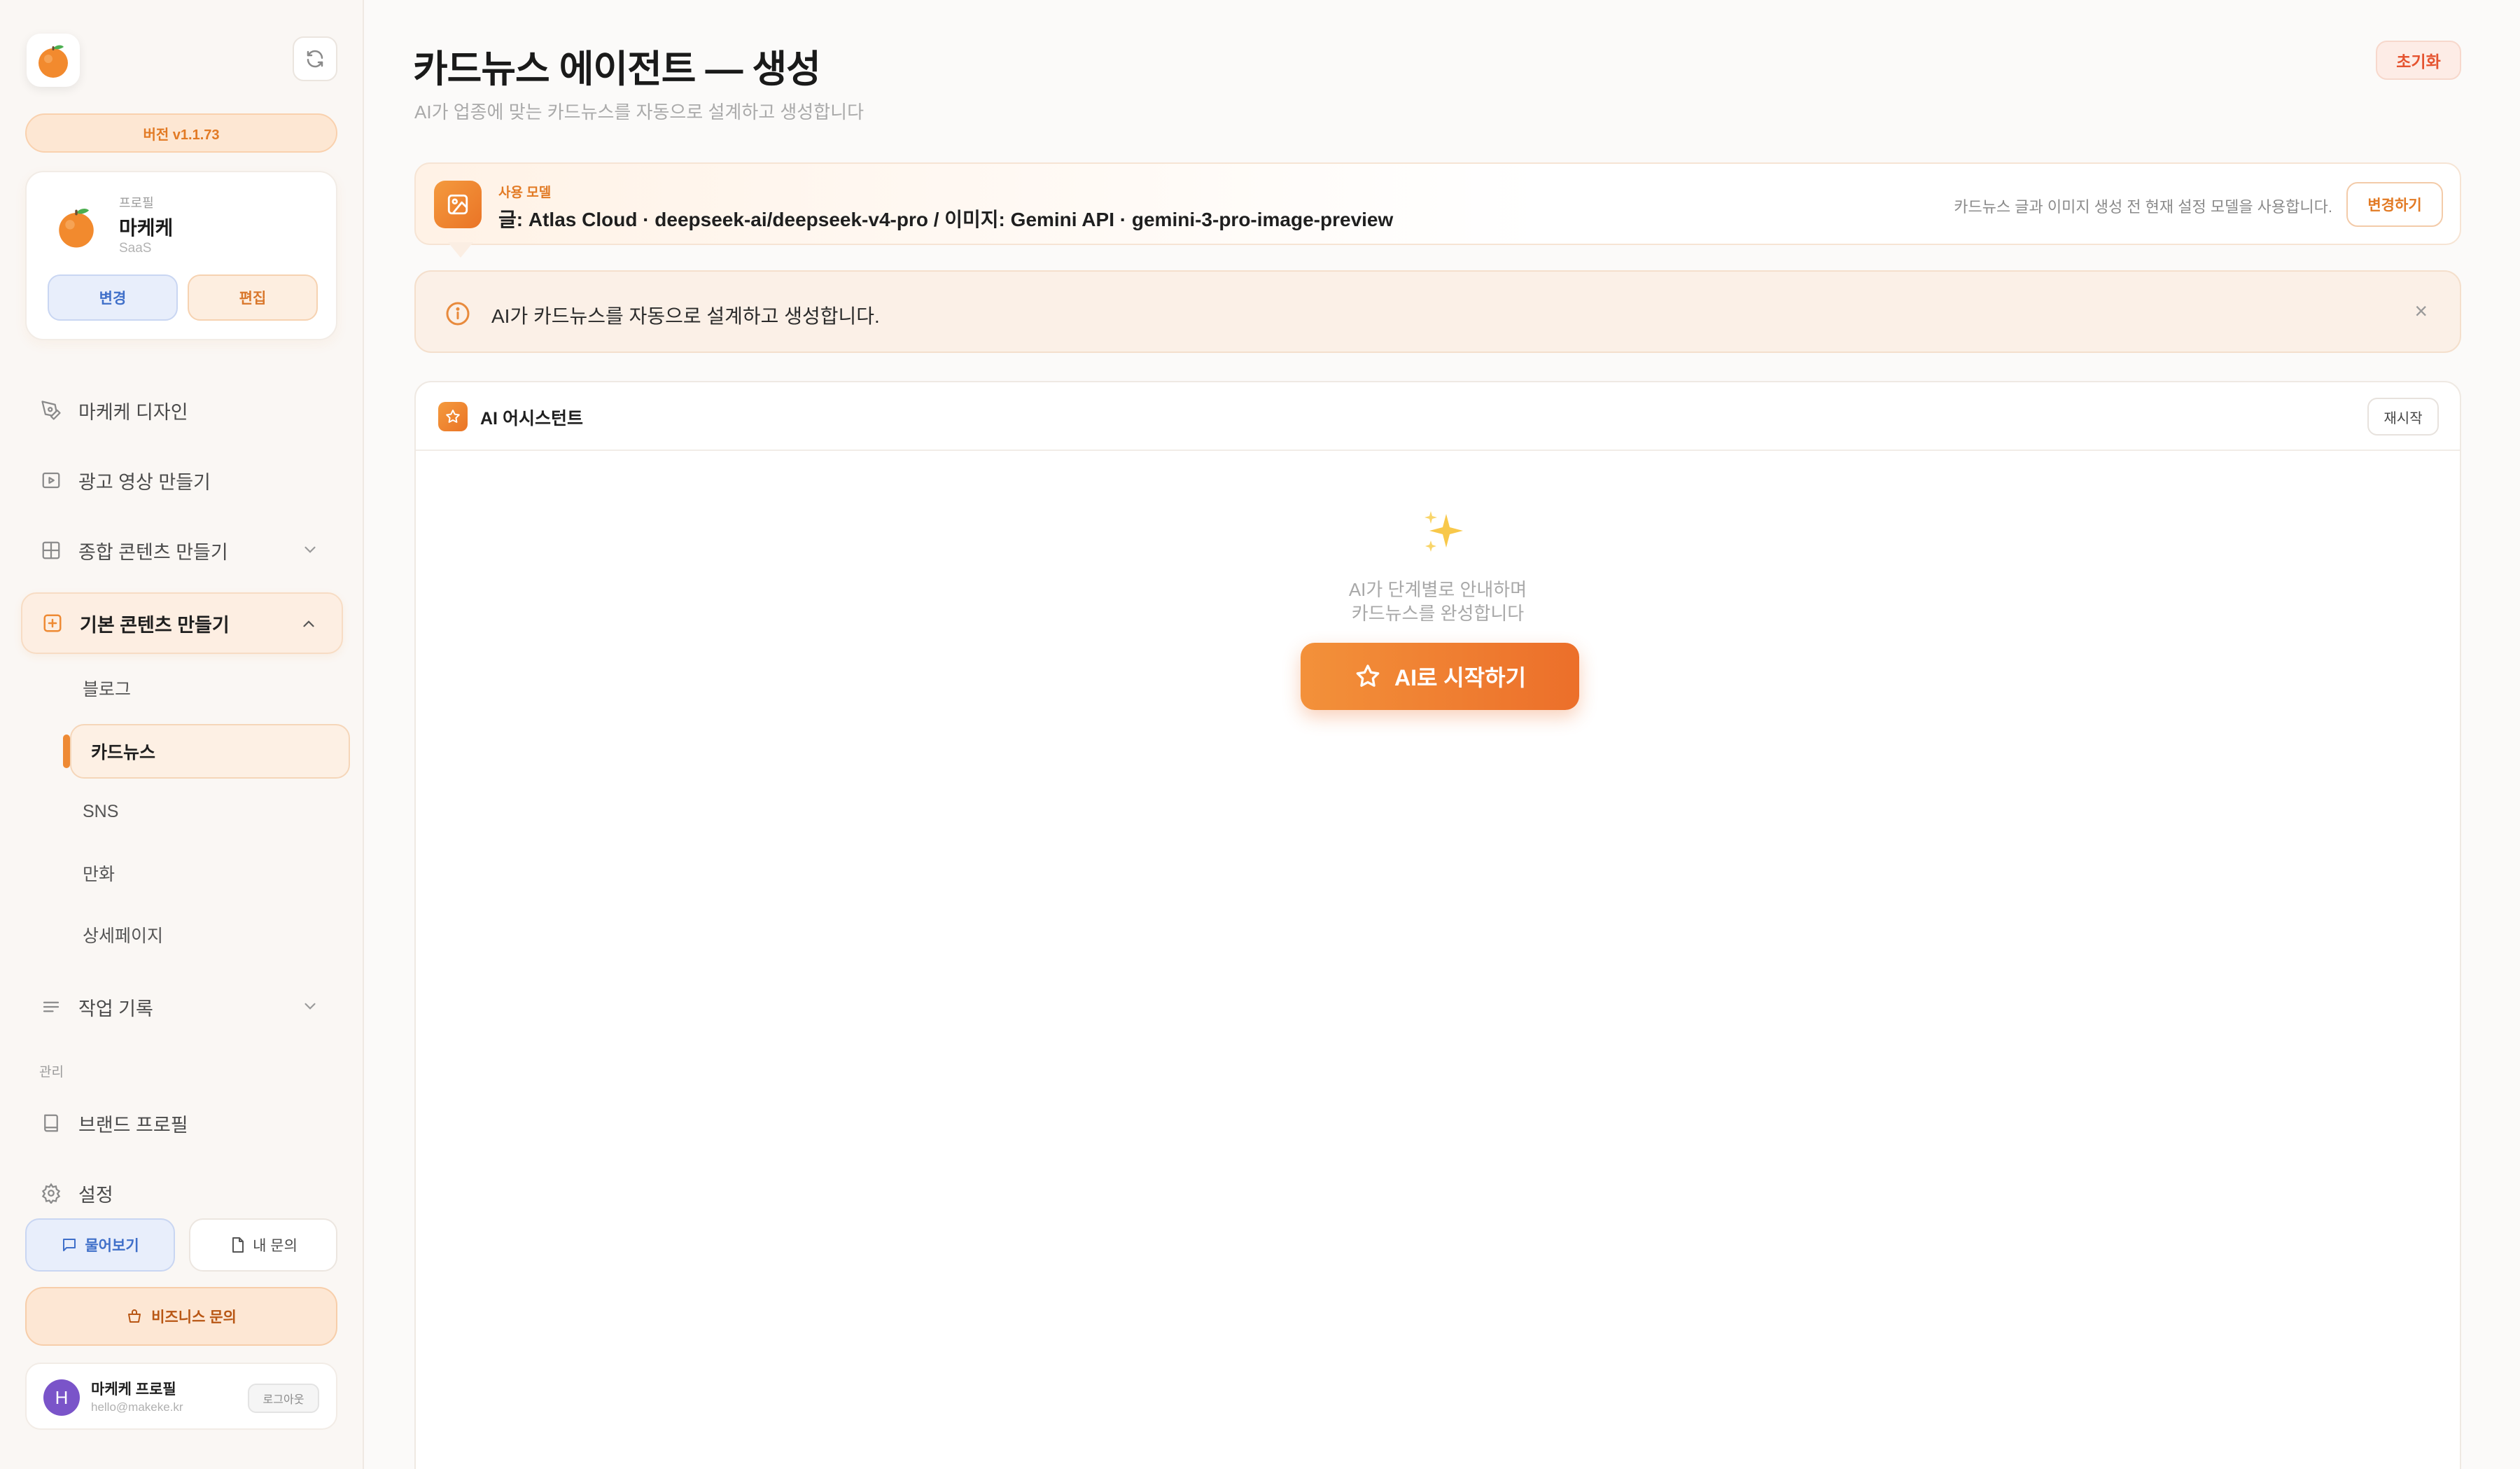 The width and height of the screenshot is (2520, 1469). What do you see at coordinates (181, 133) in the screenshot?
I see `version-badge: 버전 v1.1.73` at bounding box center [181, 133].